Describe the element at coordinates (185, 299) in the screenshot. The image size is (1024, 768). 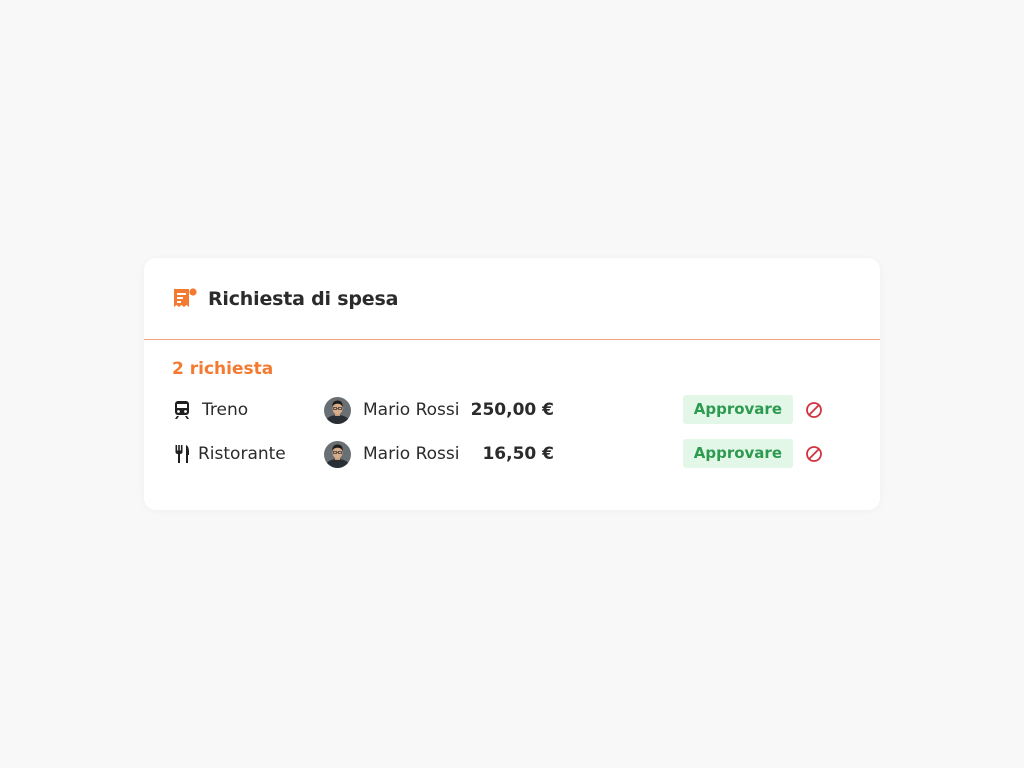
I see `receipt-icon` at that location.